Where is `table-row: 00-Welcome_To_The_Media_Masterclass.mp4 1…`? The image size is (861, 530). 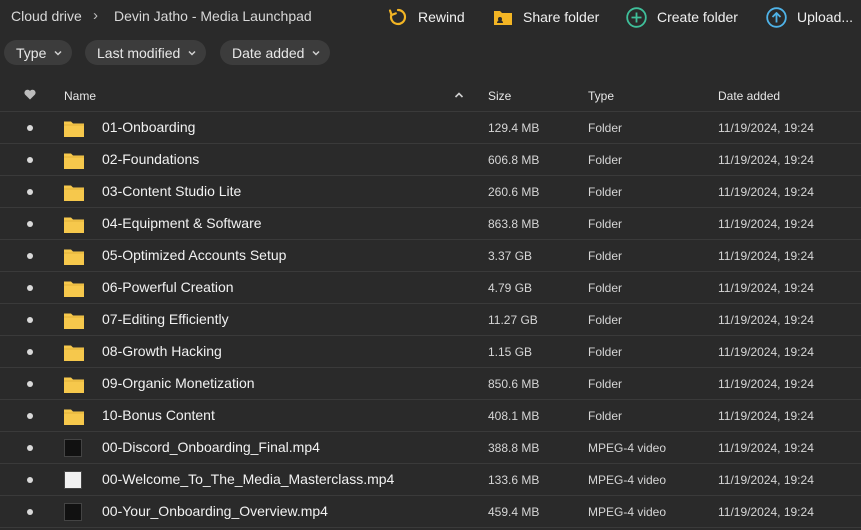
table-row: 00-Welcome_To_The_Media_Masterclass.mp4 1… is located at coordinates (430, 480).